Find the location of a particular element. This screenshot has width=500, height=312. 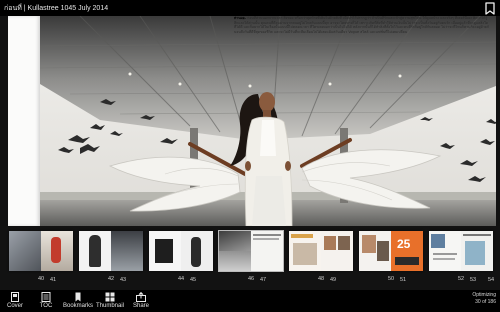

toc-button: TOC is located at coordinates (46, 301).